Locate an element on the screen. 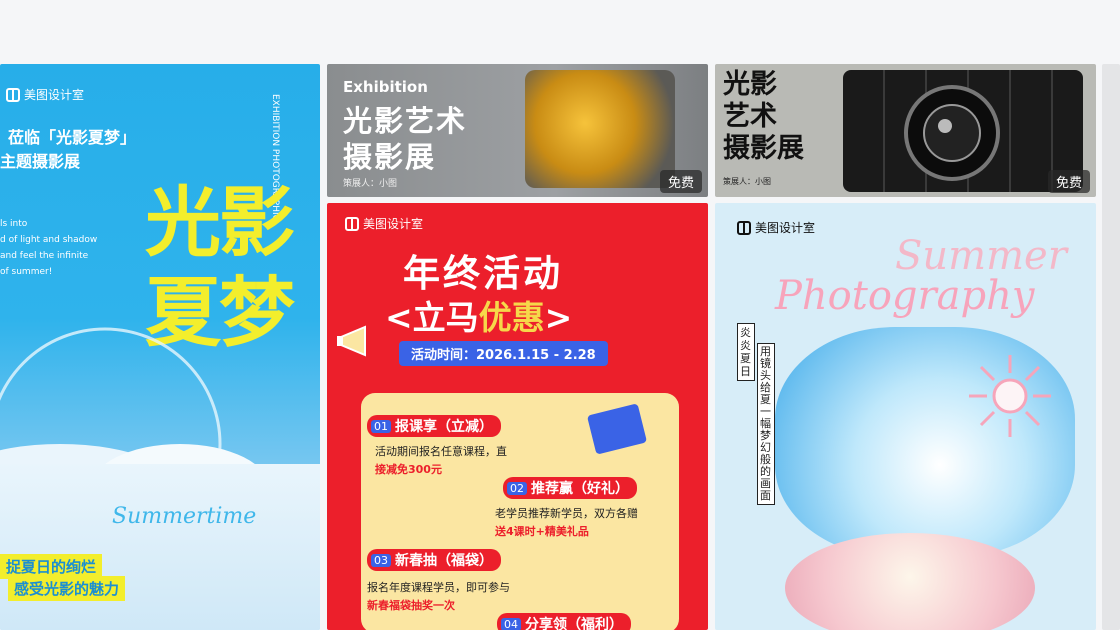 The image size is (1120, 630). promo-item-title: 01 报课享（立减） is located at coordinates (434, 426).